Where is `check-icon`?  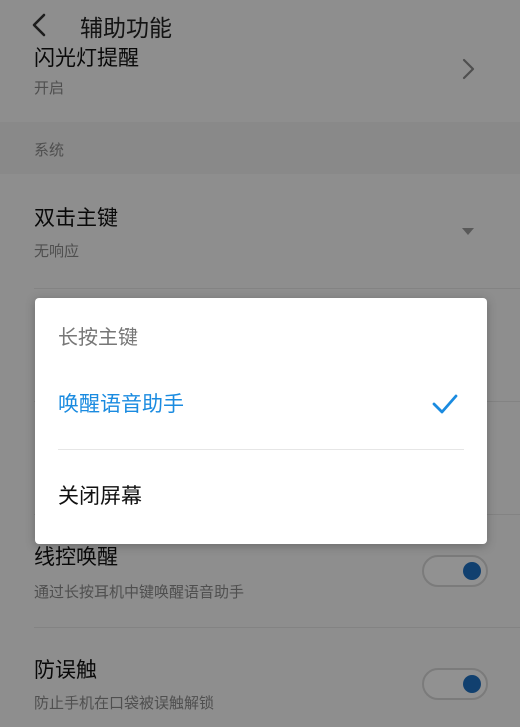 check-icon is located at coordinates (445, 404).